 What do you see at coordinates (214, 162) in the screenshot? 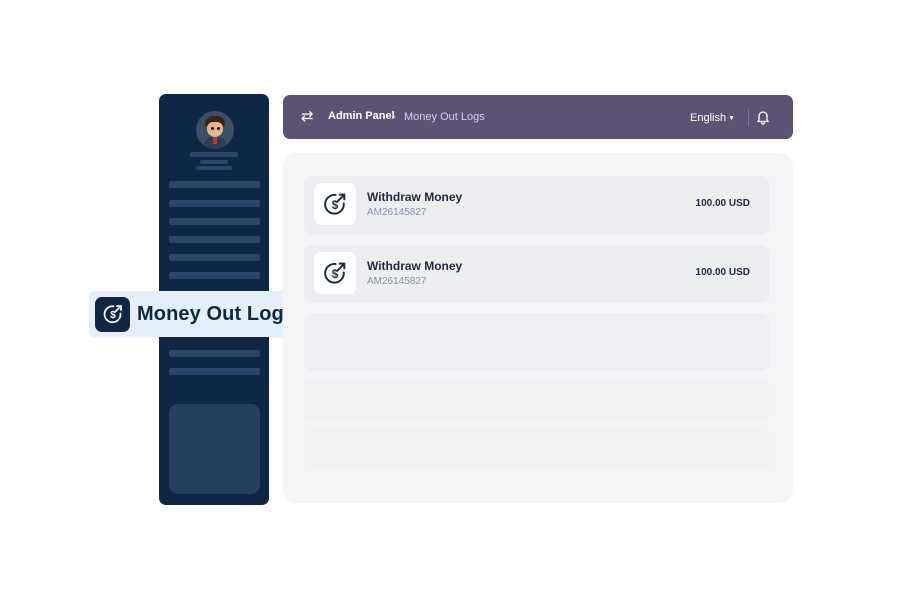
I see `user-role-placeholder` at bounding box center [214, 162].